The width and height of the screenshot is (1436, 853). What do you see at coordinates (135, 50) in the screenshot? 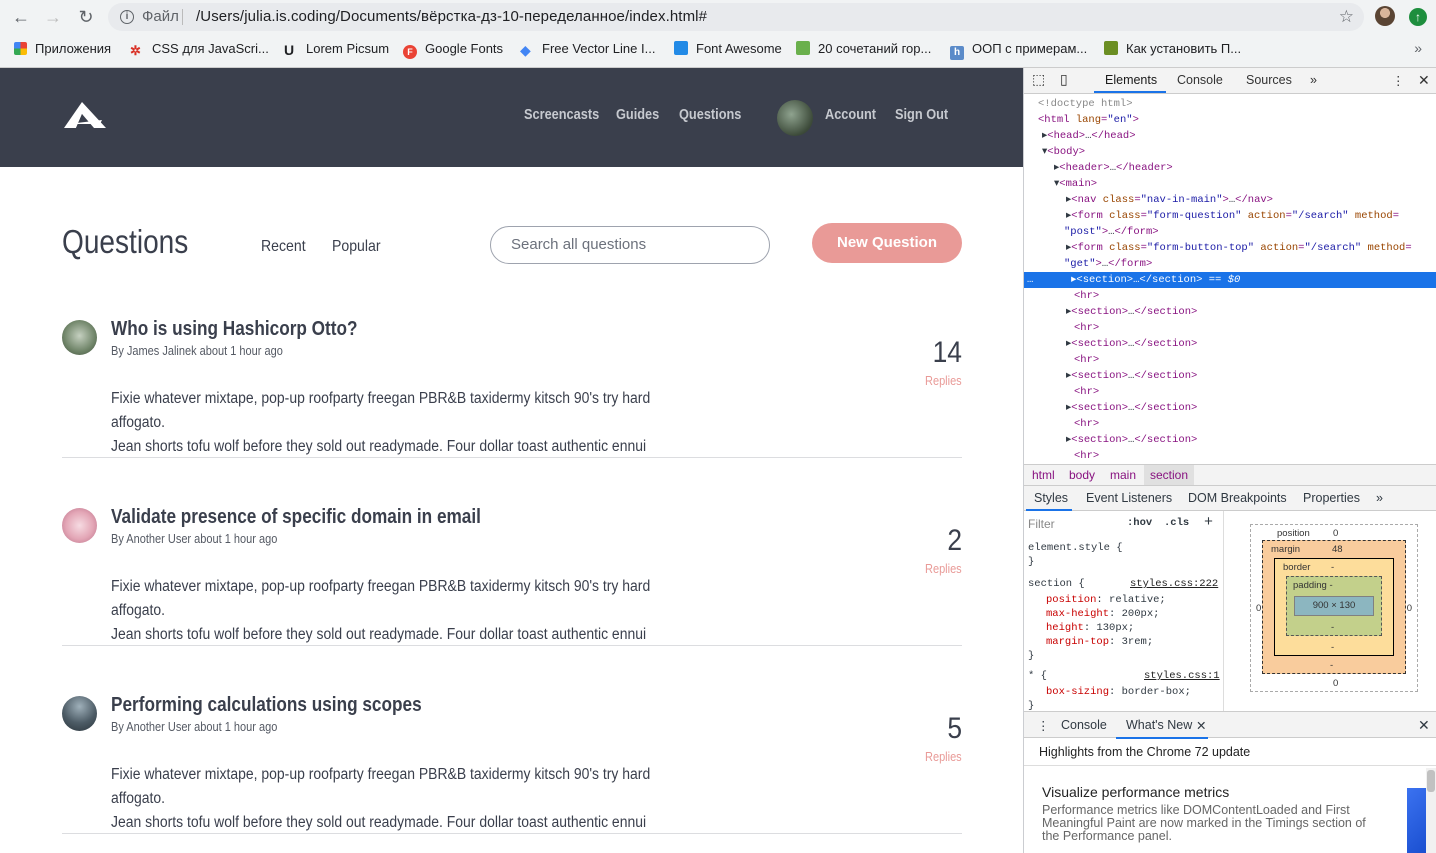
I see `css-icon: ✲` at bounding box center [135, 50].